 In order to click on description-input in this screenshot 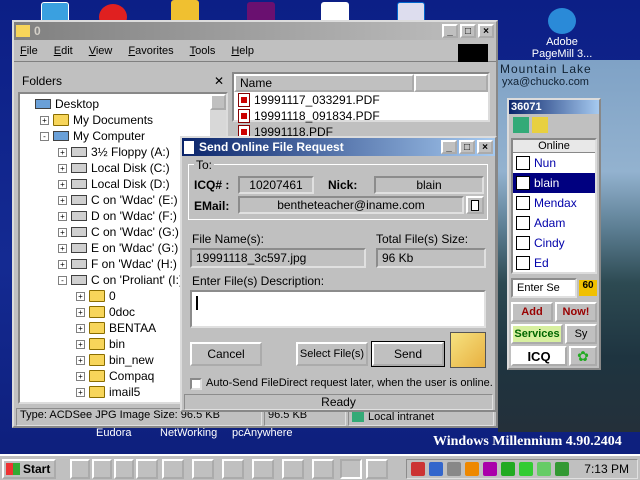, I will do `click(338, 309)`.